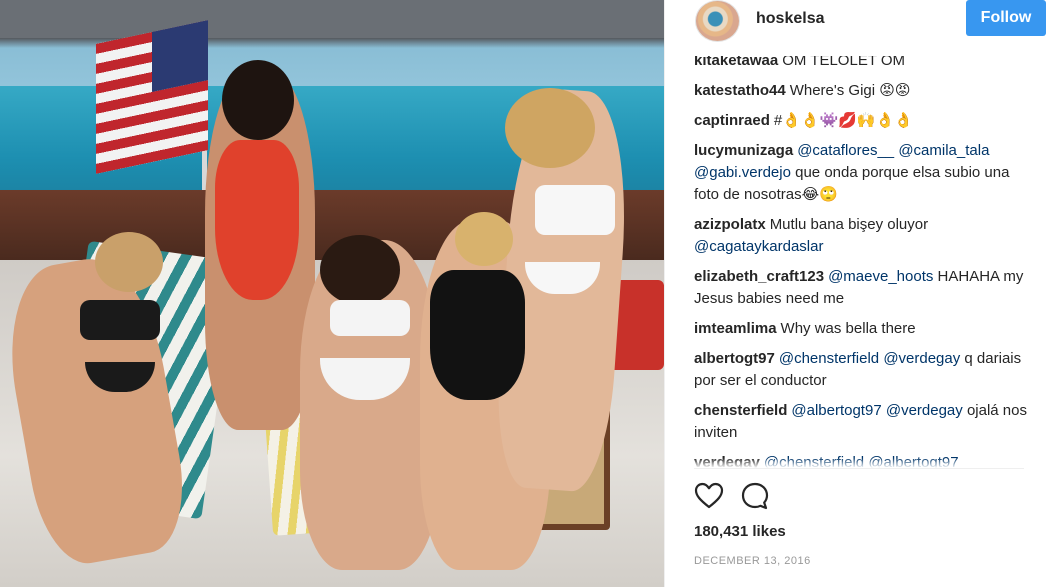 The image size is (1050, 587). I want to click on comment-text: Mutlu bana bişey oluyor, so click(849, 224).